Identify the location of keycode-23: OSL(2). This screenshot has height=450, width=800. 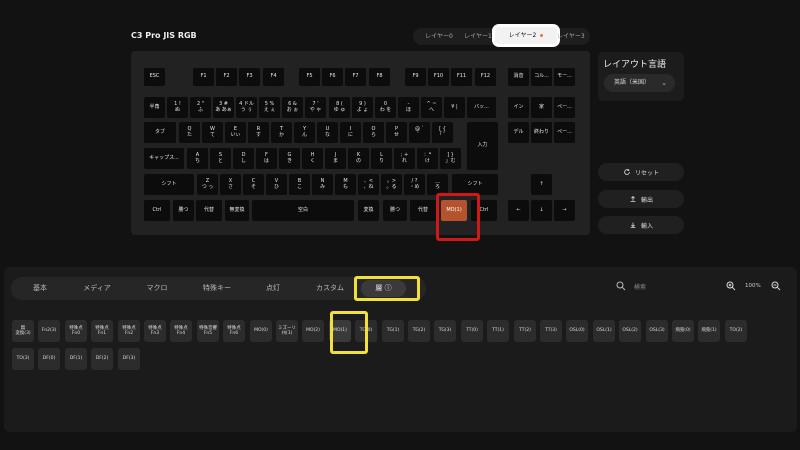
(630, 331).